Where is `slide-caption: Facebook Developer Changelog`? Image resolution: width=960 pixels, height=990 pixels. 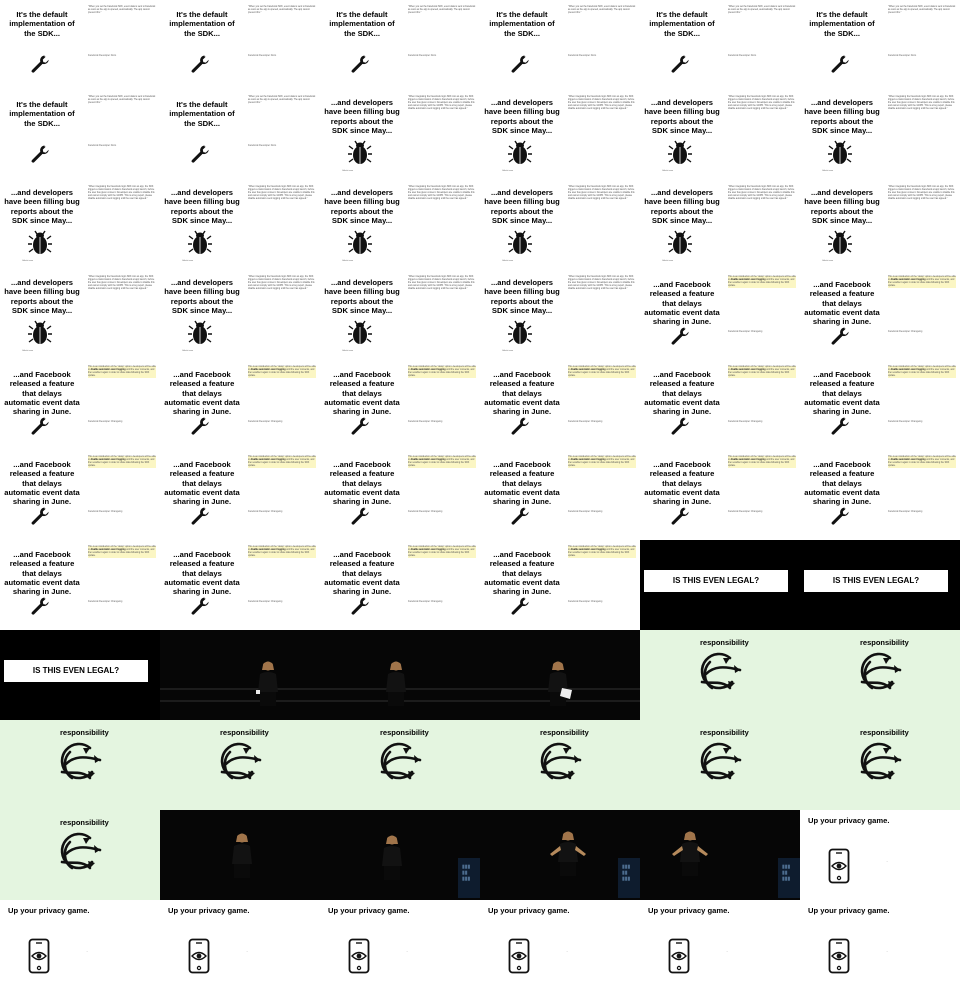
slide-caption: Facebook Developer Changelog is located at coordinates (105, 601).